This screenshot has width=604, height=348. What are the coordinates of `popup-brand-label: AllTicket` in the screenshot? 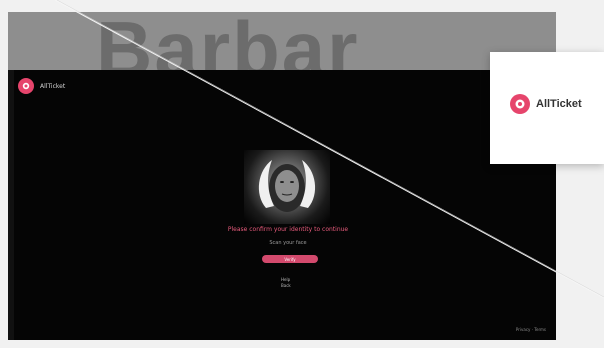 It's located at (559, 104).